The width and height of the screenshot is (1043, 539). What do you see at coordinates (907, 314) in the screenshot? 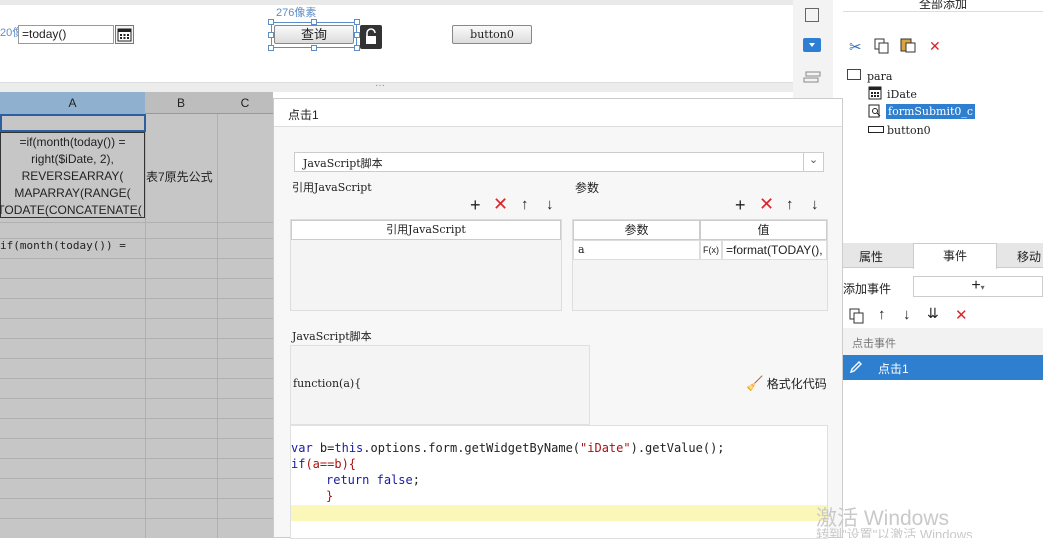
I see `event-down-icon: ↓` at bounding box center [907, 314].